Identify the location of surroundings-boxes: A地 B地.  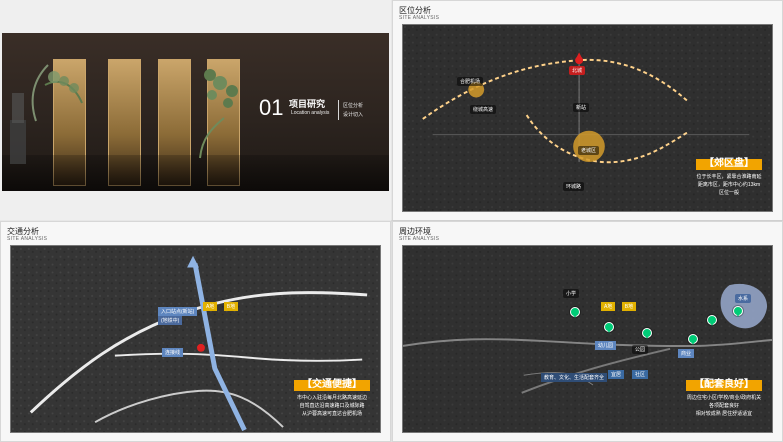
(619, 304).